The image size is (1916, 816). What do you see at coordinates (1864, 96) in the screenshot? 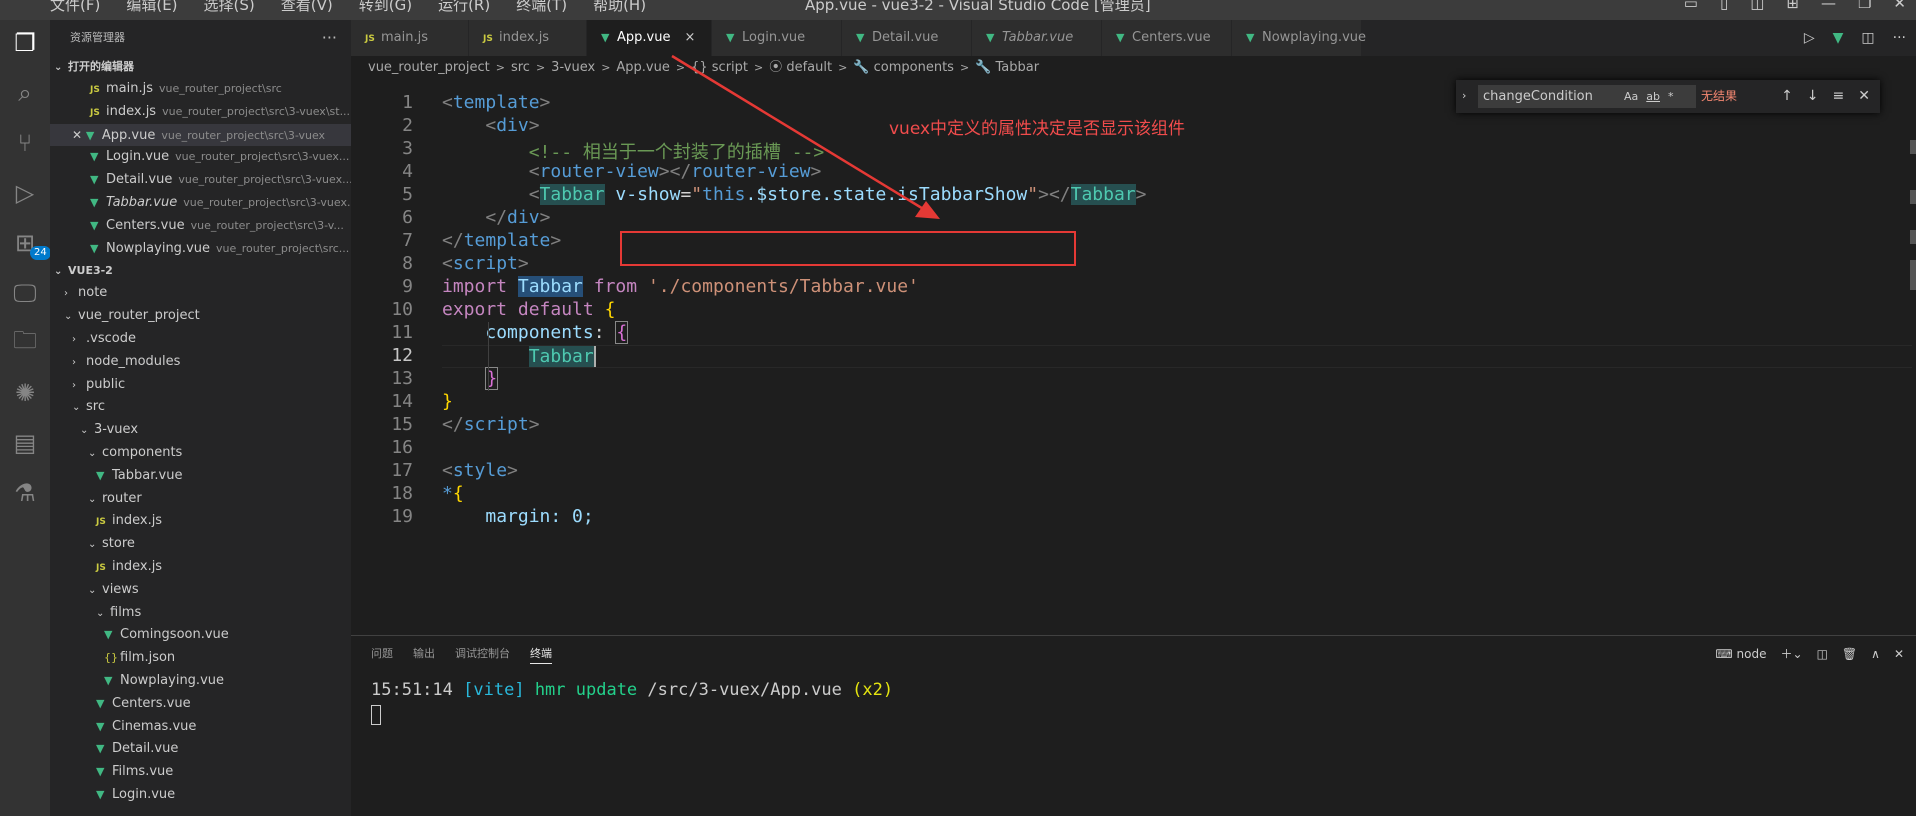
I see `close-find-icon: ✕` at bounding box center [1864, 96].